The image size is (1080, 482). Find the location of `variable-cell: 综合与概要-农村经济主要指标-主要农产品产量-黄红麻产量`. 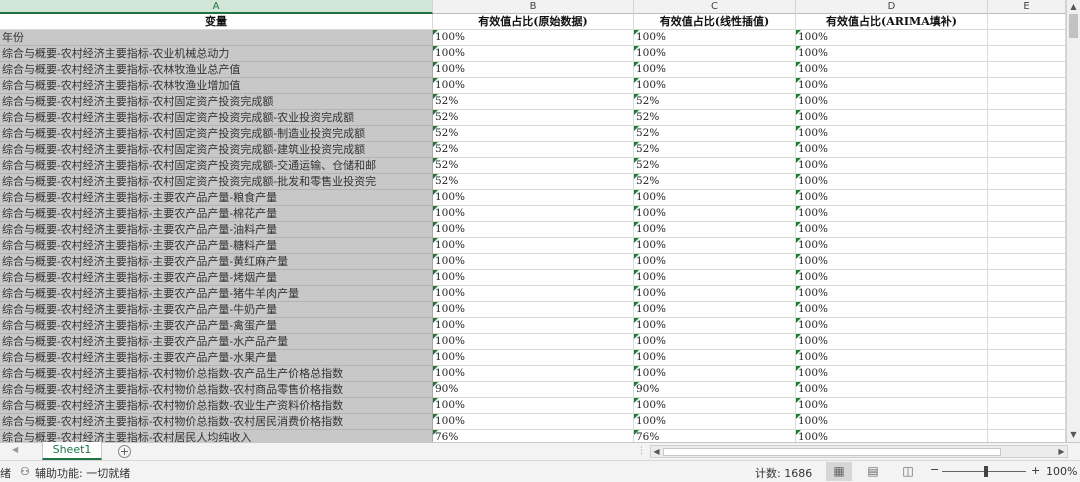

variable-cell: 综合与概要-农村经济主要指标-主要农产品产量-黄红麻产量 is located at coordinates (216, 262).